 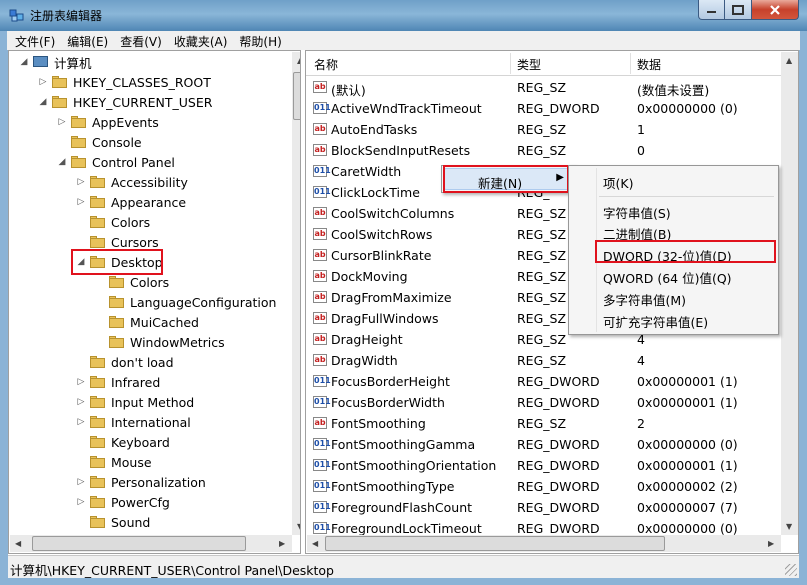 I want to click on tree-node-infrared: ▷ Infrared, so click(x=119, y=382).